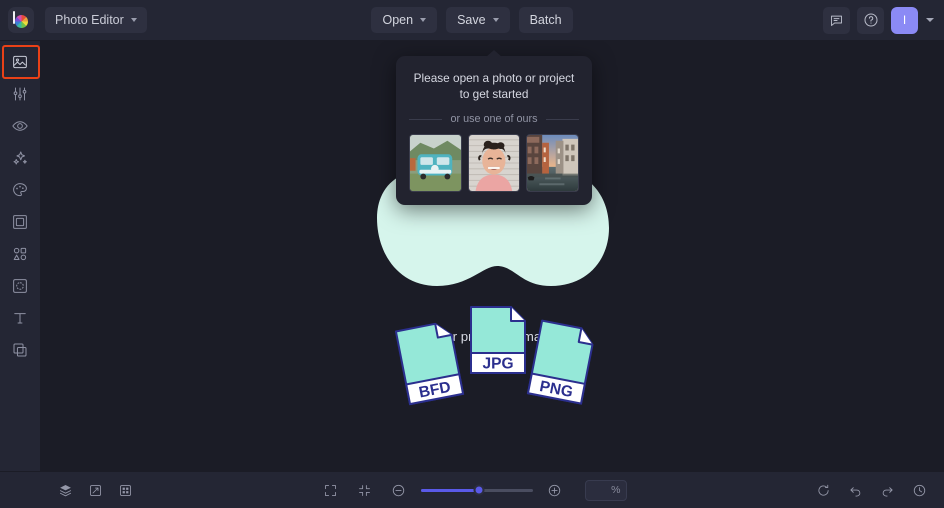 The height and width of the screenshot is (508, 944). I want to click on undo-button, so click(855, 490).